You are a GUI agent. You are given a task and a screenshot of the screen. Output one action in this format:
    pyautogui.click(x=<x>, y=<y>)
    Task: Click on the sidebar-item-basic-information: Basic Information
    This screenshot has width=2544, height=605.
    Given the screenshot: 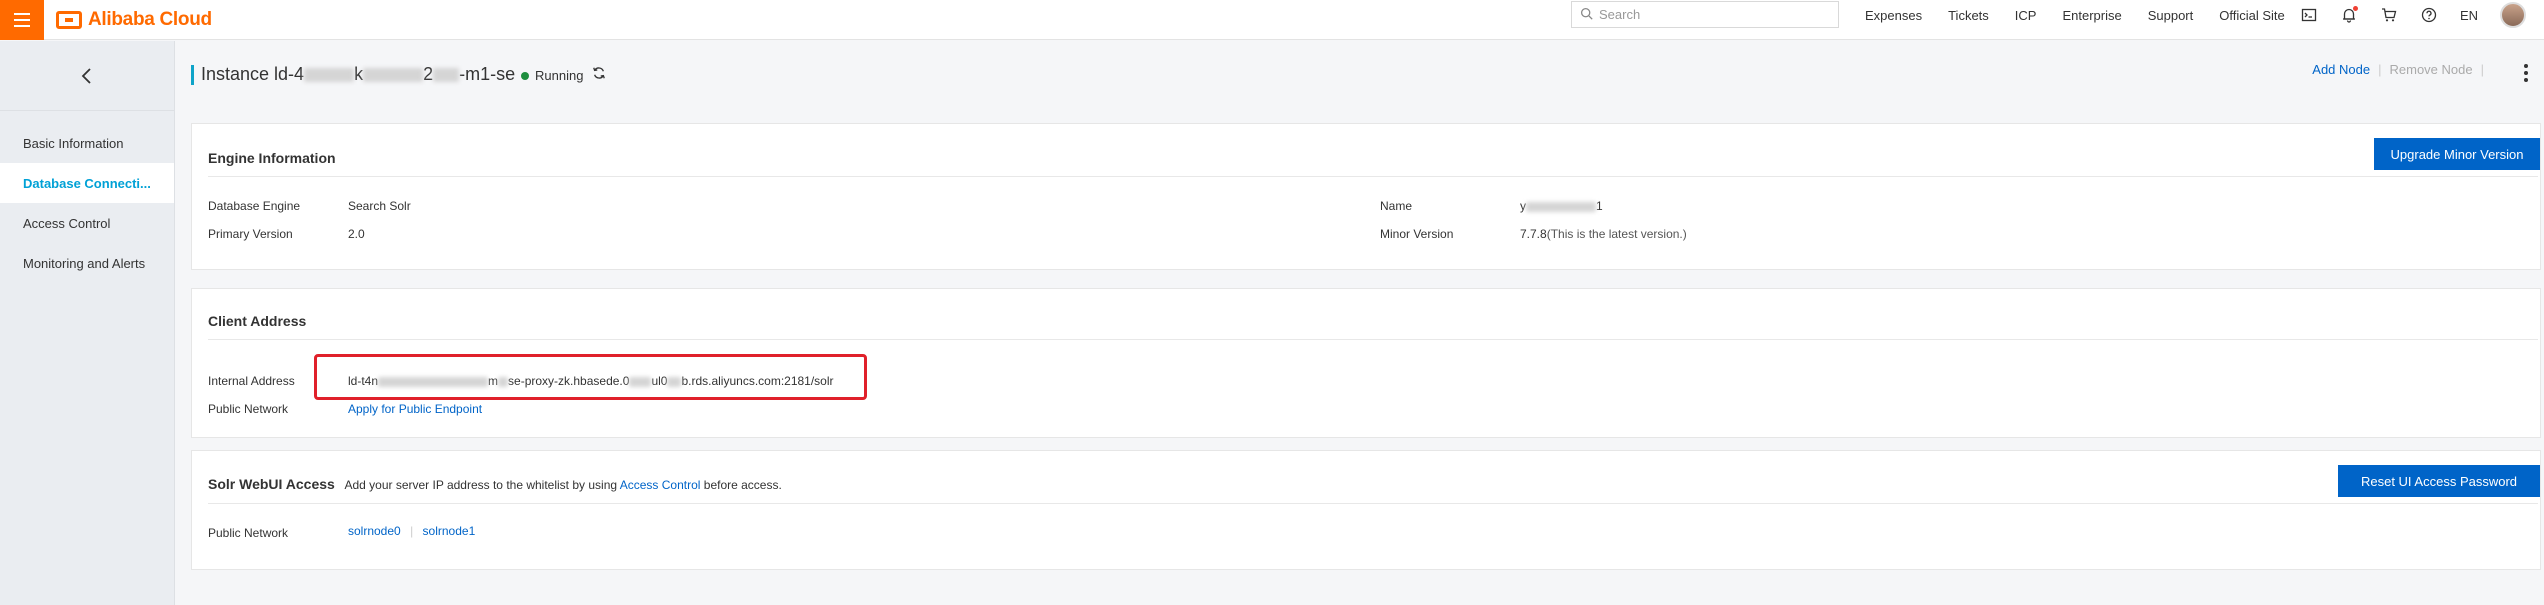 What is the action you would take?
    pyautogui.click(x=87, y=143)
    